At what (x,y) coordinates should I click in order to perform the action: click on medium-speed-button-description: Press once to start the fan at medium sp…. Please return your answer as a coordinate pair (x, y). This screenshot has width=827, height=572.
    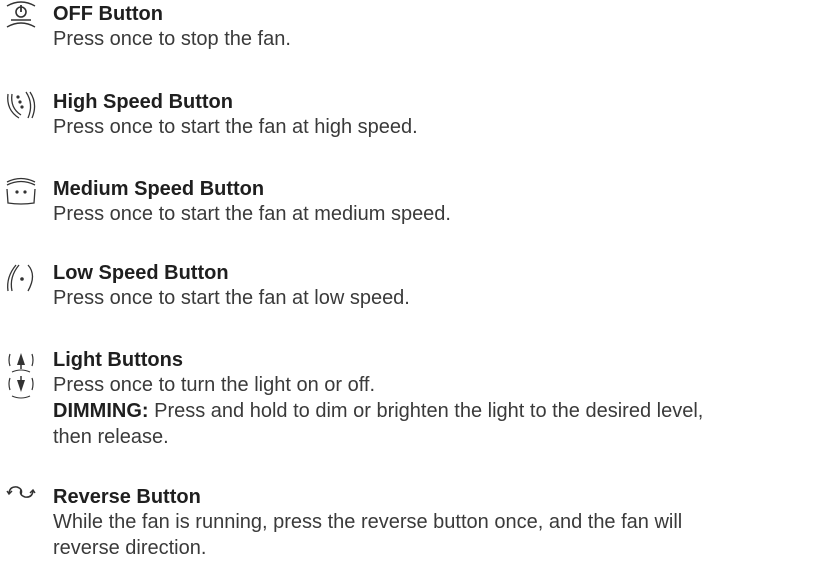
    Looking at the image, I should click on (252, 214).